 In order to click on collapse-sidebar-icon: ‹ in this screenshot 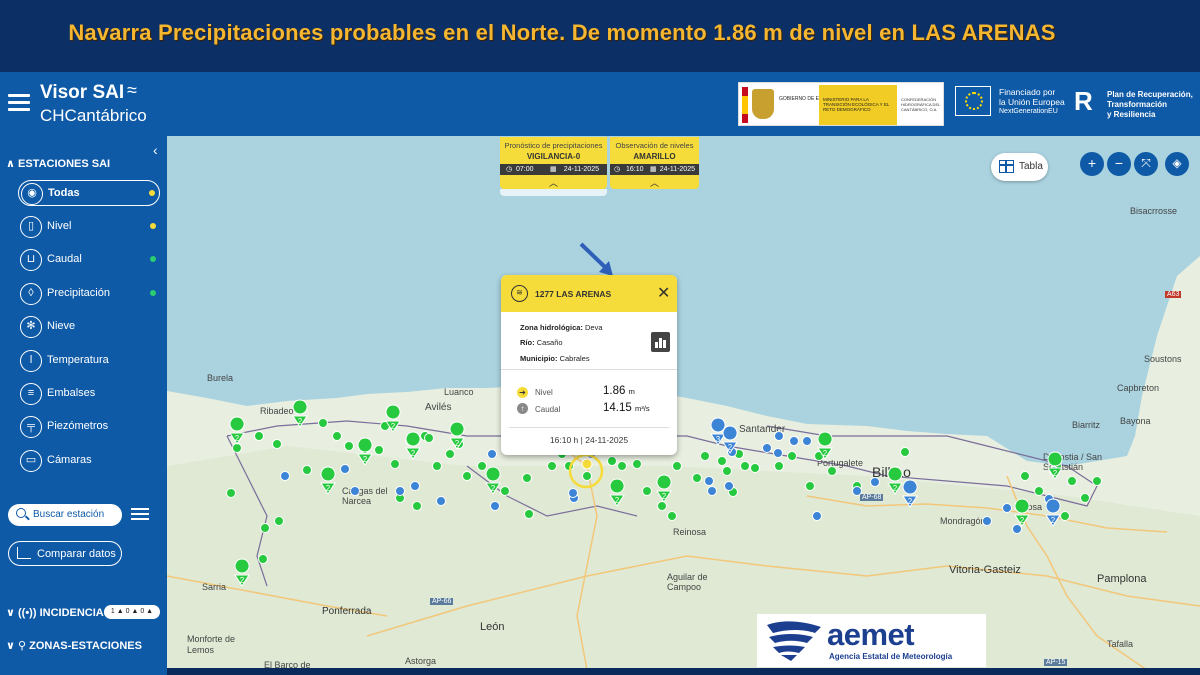, I will do `click(155, 150)`.